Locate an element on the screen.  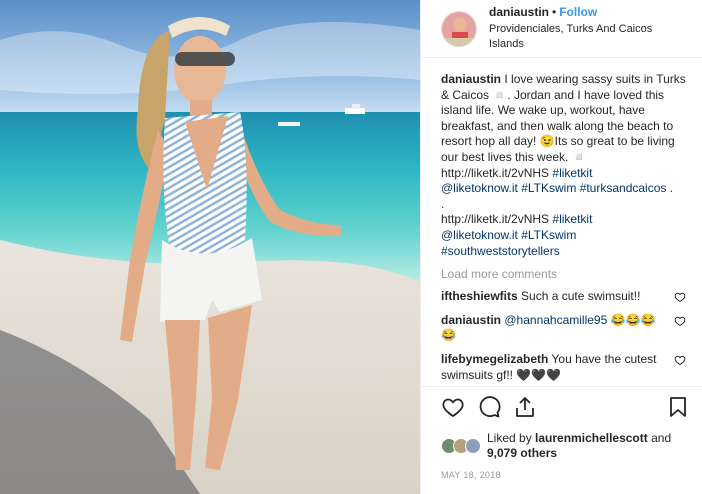
comment-username: daniaustin is located at coordinates (471, 320).